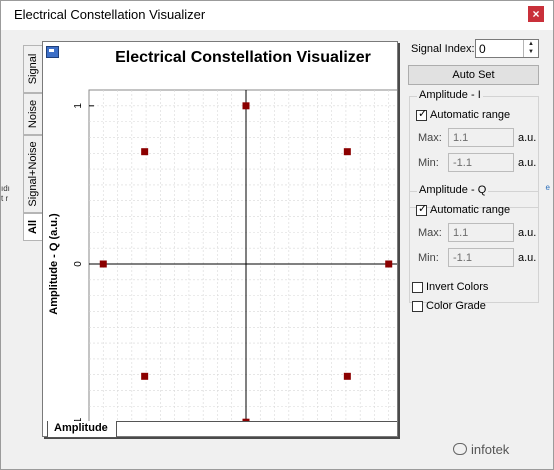 The image size is (554, 470). Describe the element at coordinates (481, 232) in the screenshot. I see `amplitude-q-max-field: 1.1` at that location.